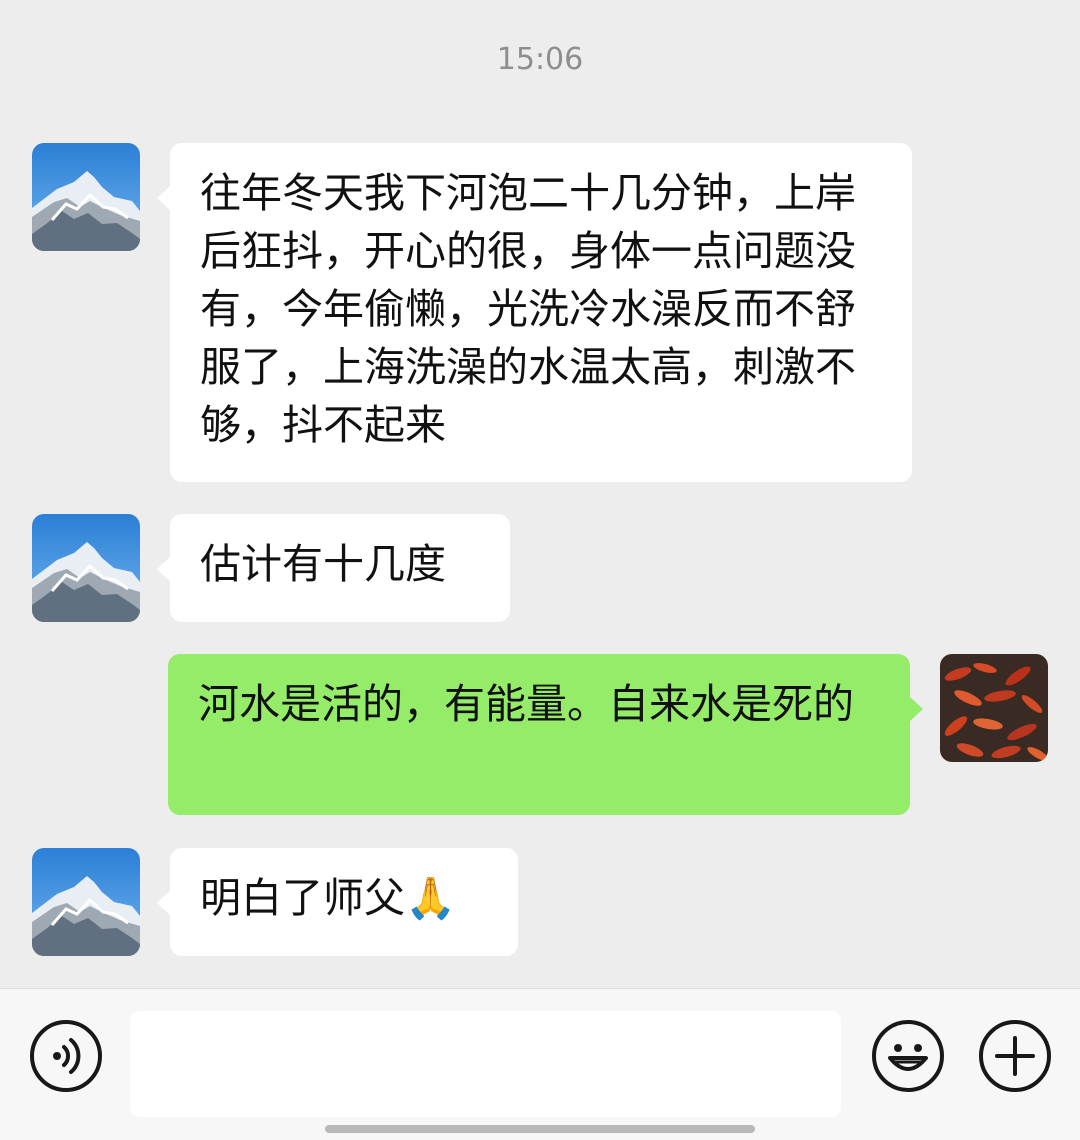 This screenshot has height=1140, width=1080. I want to click on incoming-message-bubble: 明白了师父🙏, so click(337, 902).